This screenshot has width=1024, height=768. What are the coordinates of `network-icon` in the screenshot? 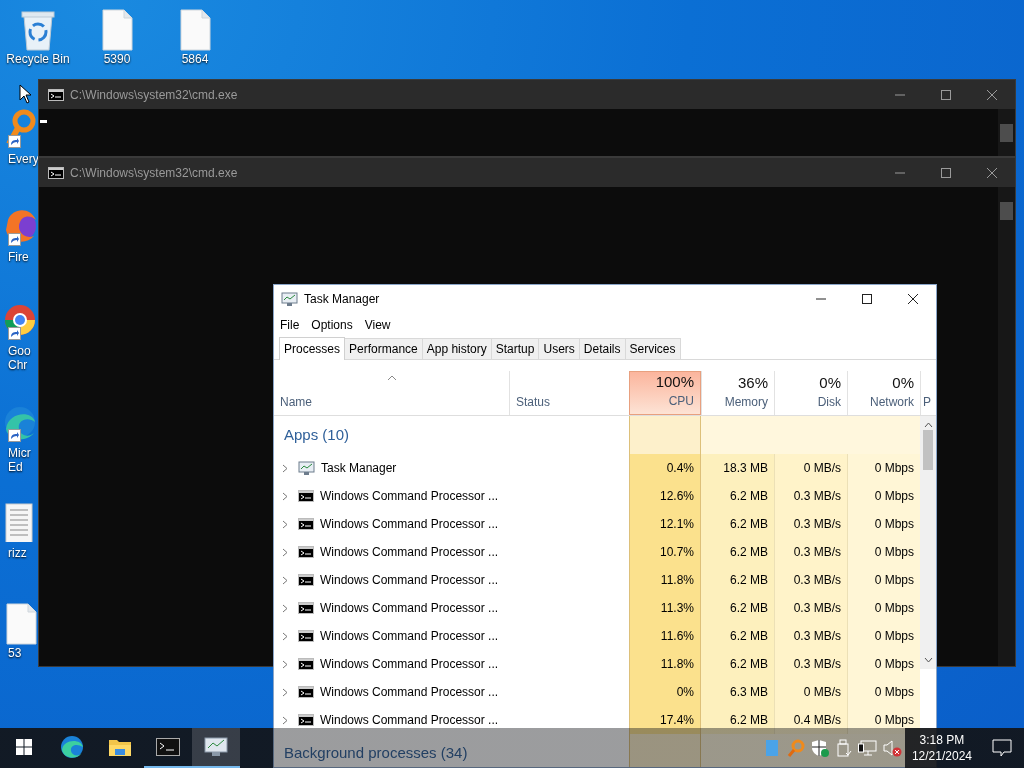 It's located at (867, 748).